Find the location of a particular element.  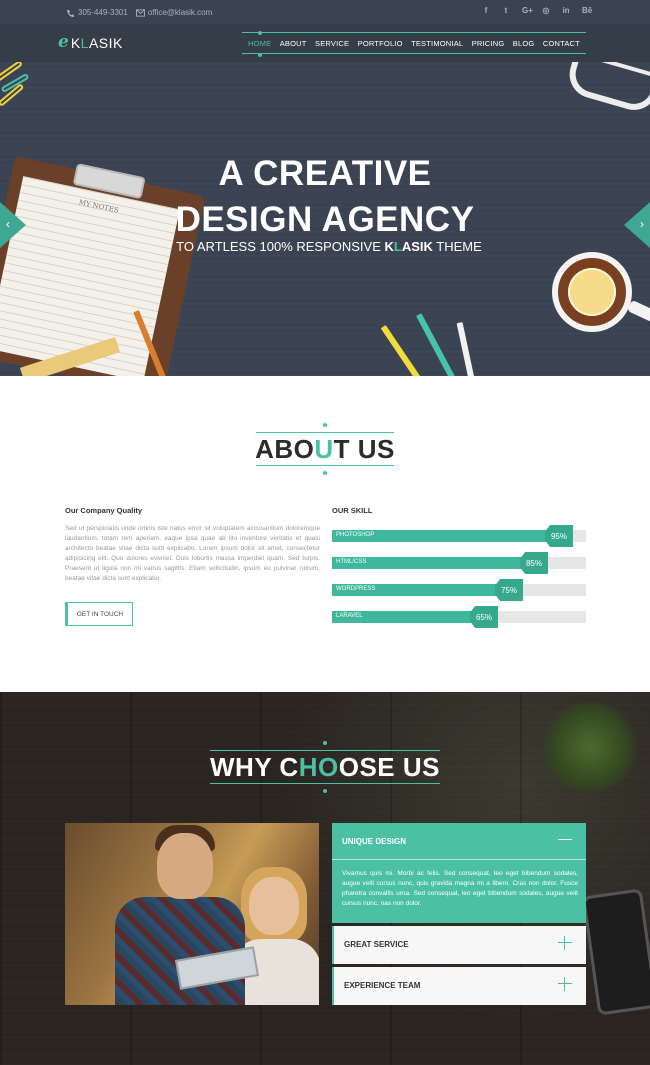

envelope-icon is located at coordinates (140, 12).